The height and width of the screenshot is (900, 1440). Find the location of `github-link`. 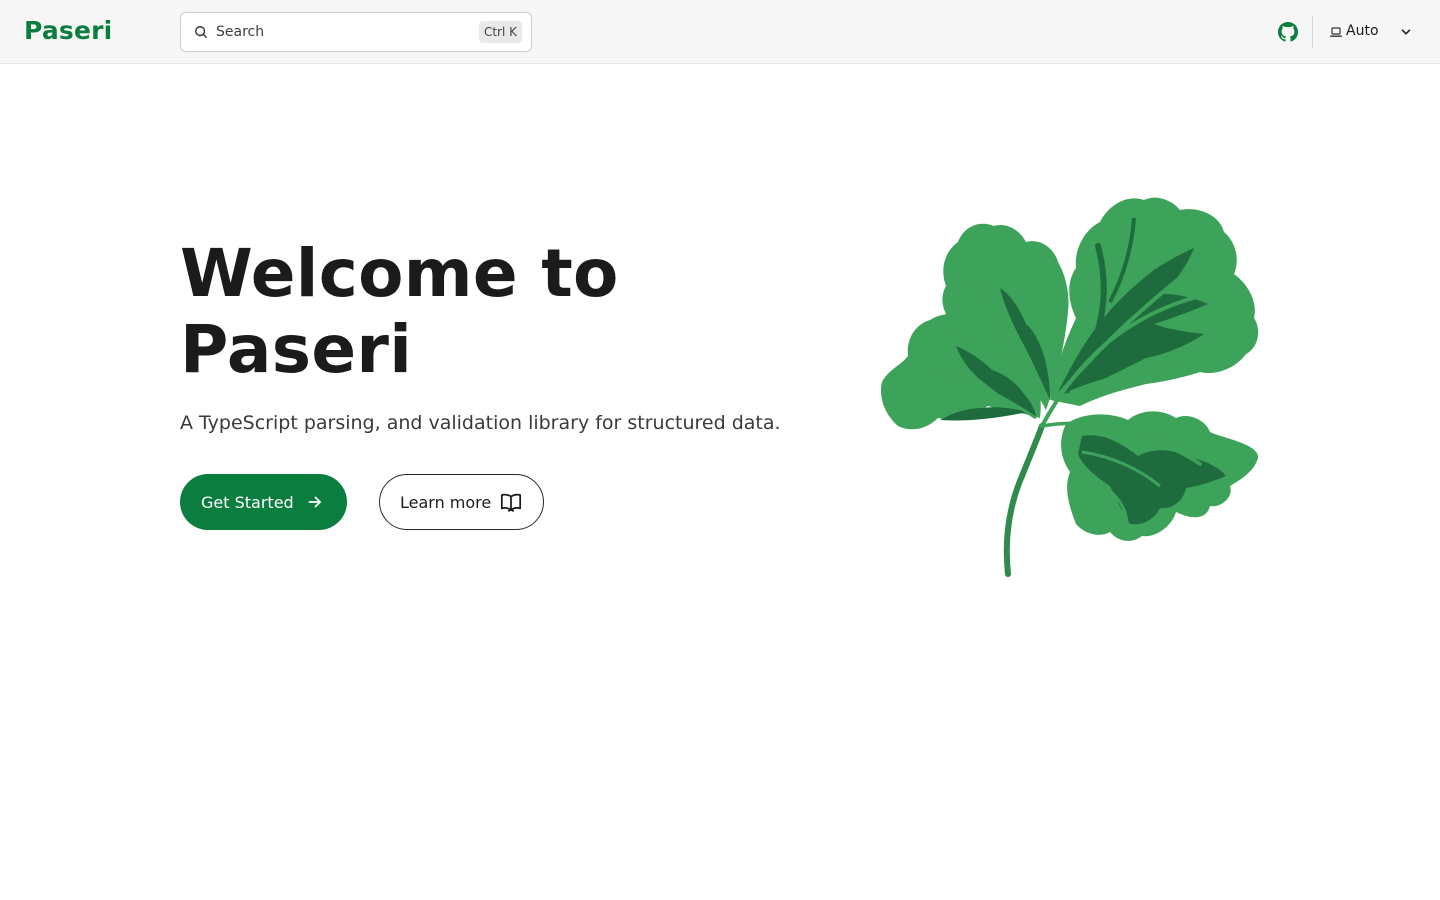

github-link is located at coordinates (1288, 32).